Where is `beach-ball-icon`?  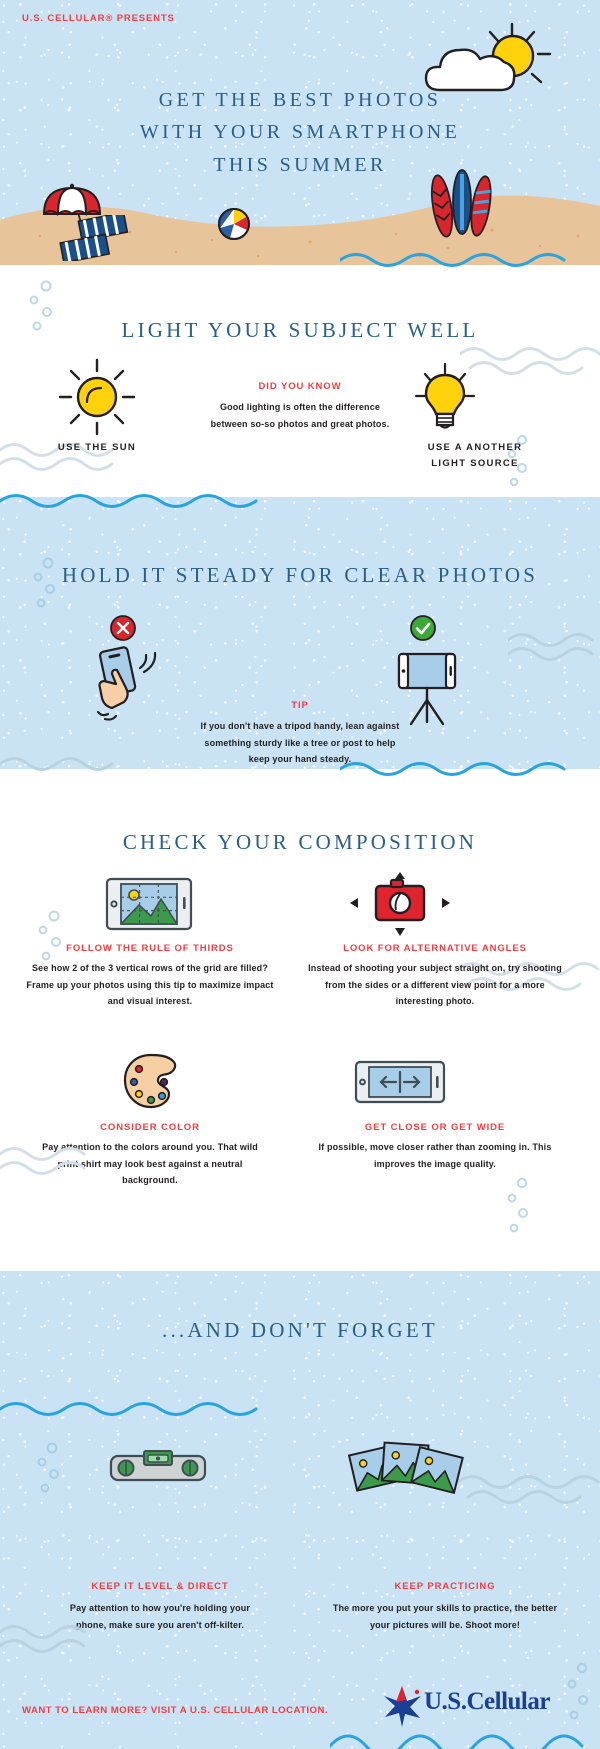 beach-ball-icon is located at coordinates (234, 224).